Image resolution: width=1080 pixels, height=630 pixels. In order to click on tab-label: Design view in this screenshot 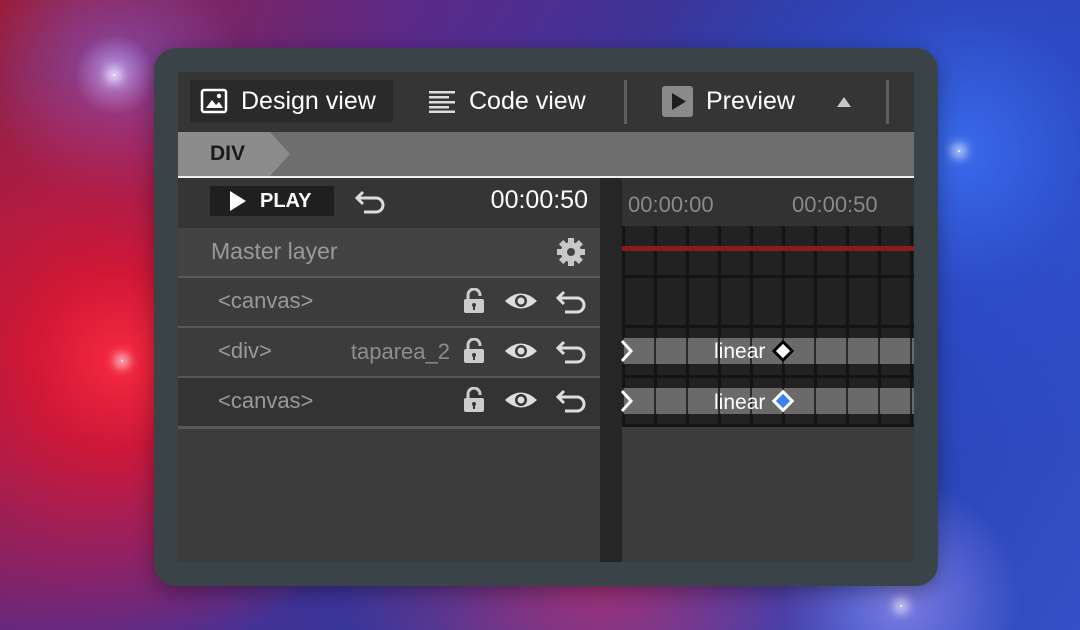, I will do `click(308, 100)`.